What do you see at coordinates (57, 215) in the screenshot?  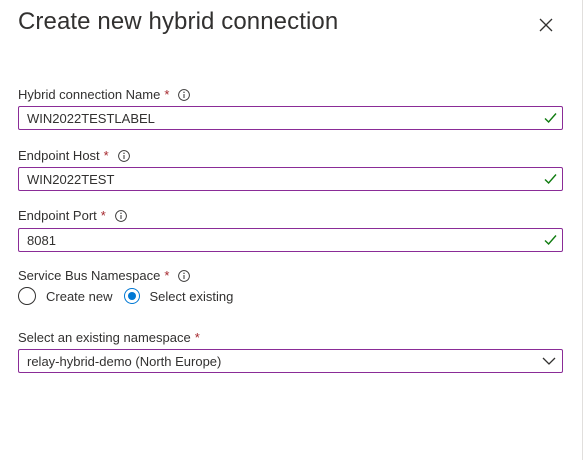 I see `endpoint-port-label: Endpoint Port` at bounding box center [57, 215].